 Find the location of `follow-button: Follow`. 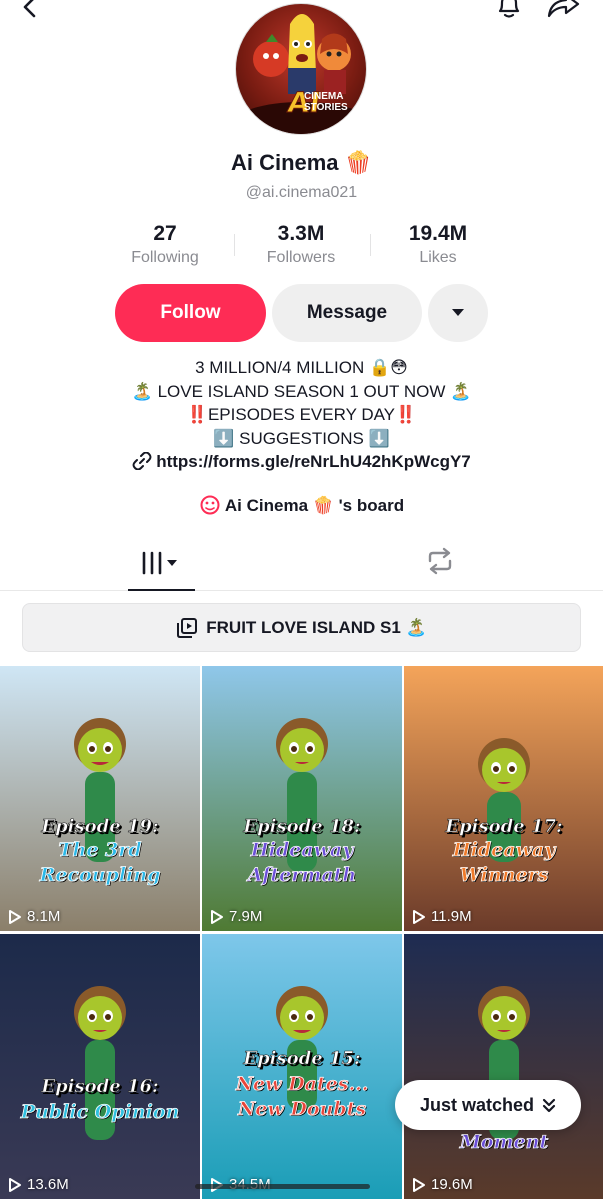

follow-button: Follow is located at coordinates (190, 313).